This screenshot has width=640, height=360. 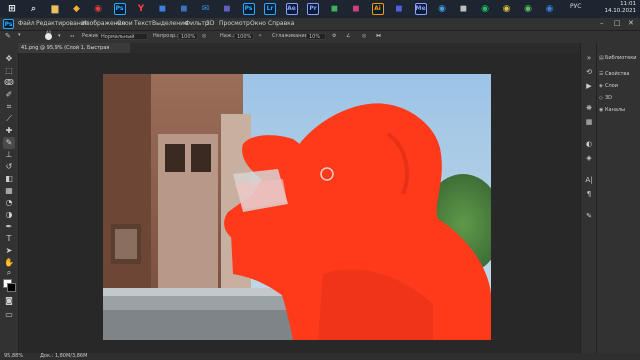 What do you see at coordinates (55, 9) in the screenshot?
I see `files-icon: ▆` at bounding box center [55, 9].